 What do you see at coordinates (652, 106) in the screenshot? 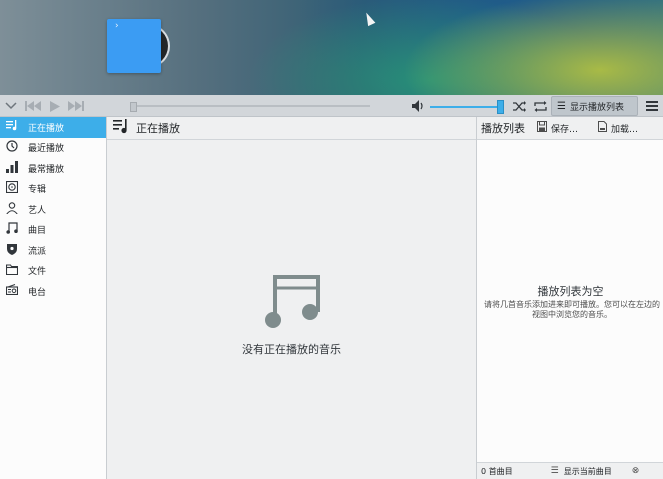
I see `hamburger-menu-button` at bounding box center [652, 106].